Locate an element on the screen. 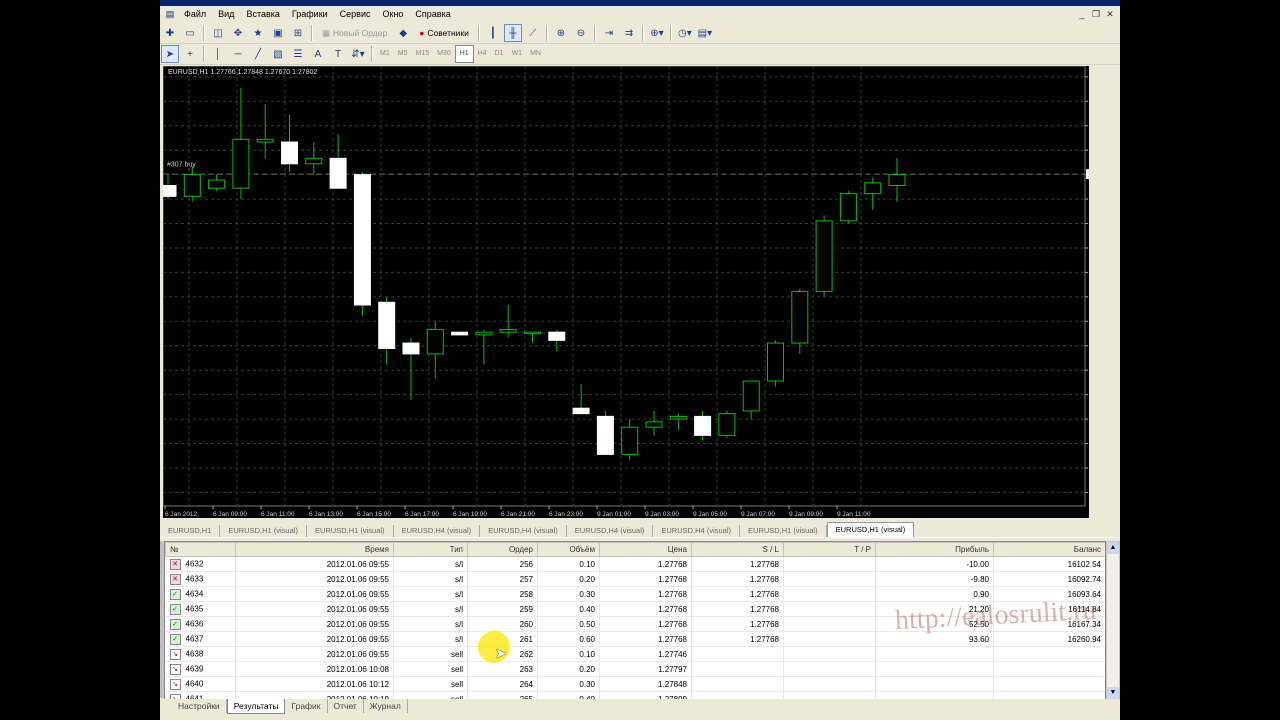 This screenshot has height=720, width=1280. tab-graph: График is located at coordinates (306, 706).